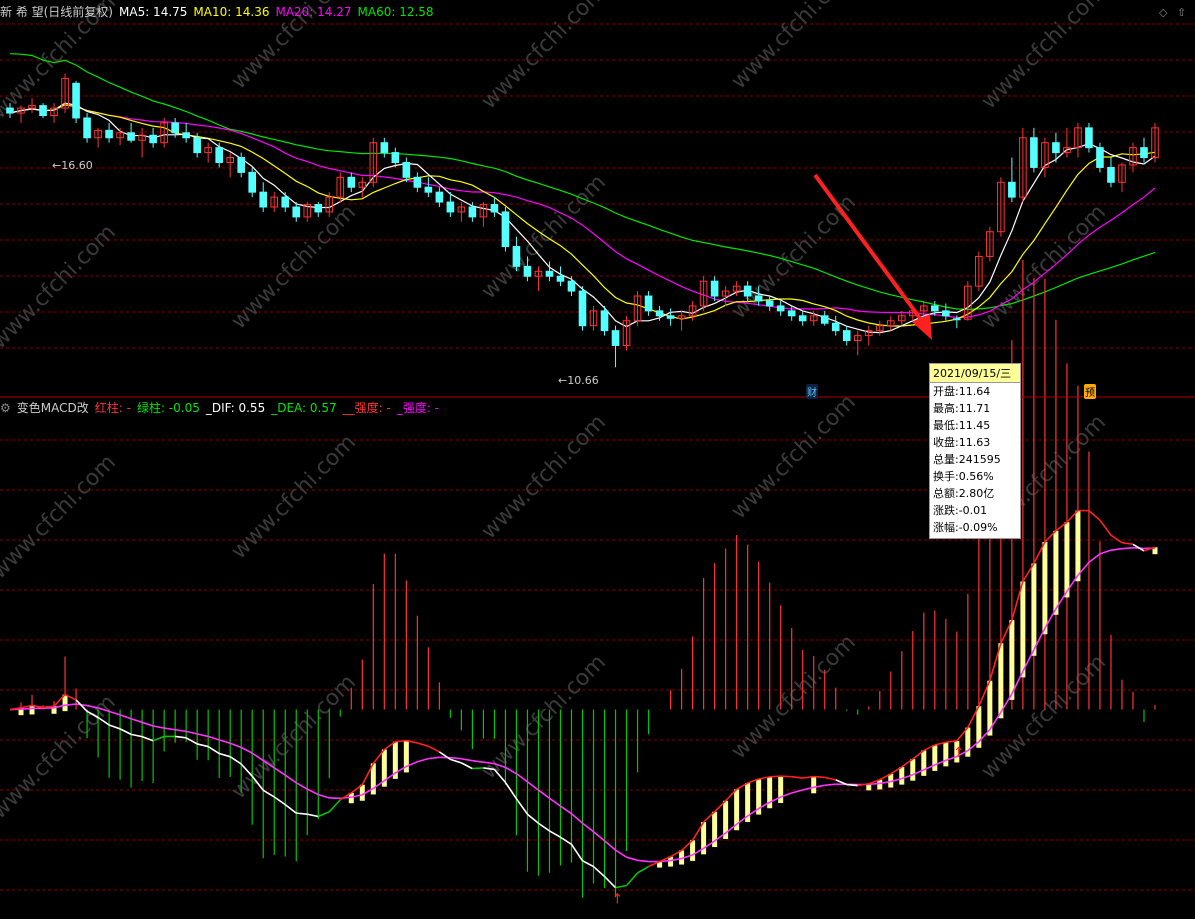 The height and width of the screenshot is (919, 1195). I want to click on tooltip-amount: 总额:2.80亿, so click(964, 493).